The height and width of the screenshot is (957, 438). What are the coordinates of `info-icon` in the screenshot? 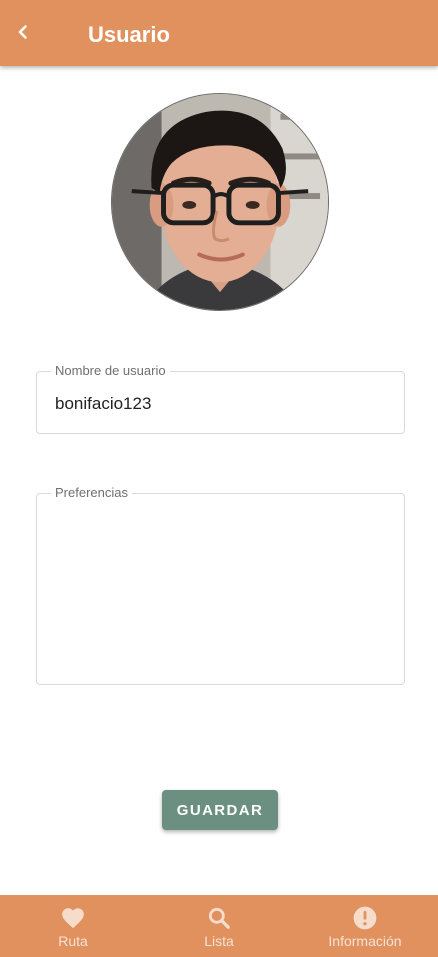 It's located at (365, 918).